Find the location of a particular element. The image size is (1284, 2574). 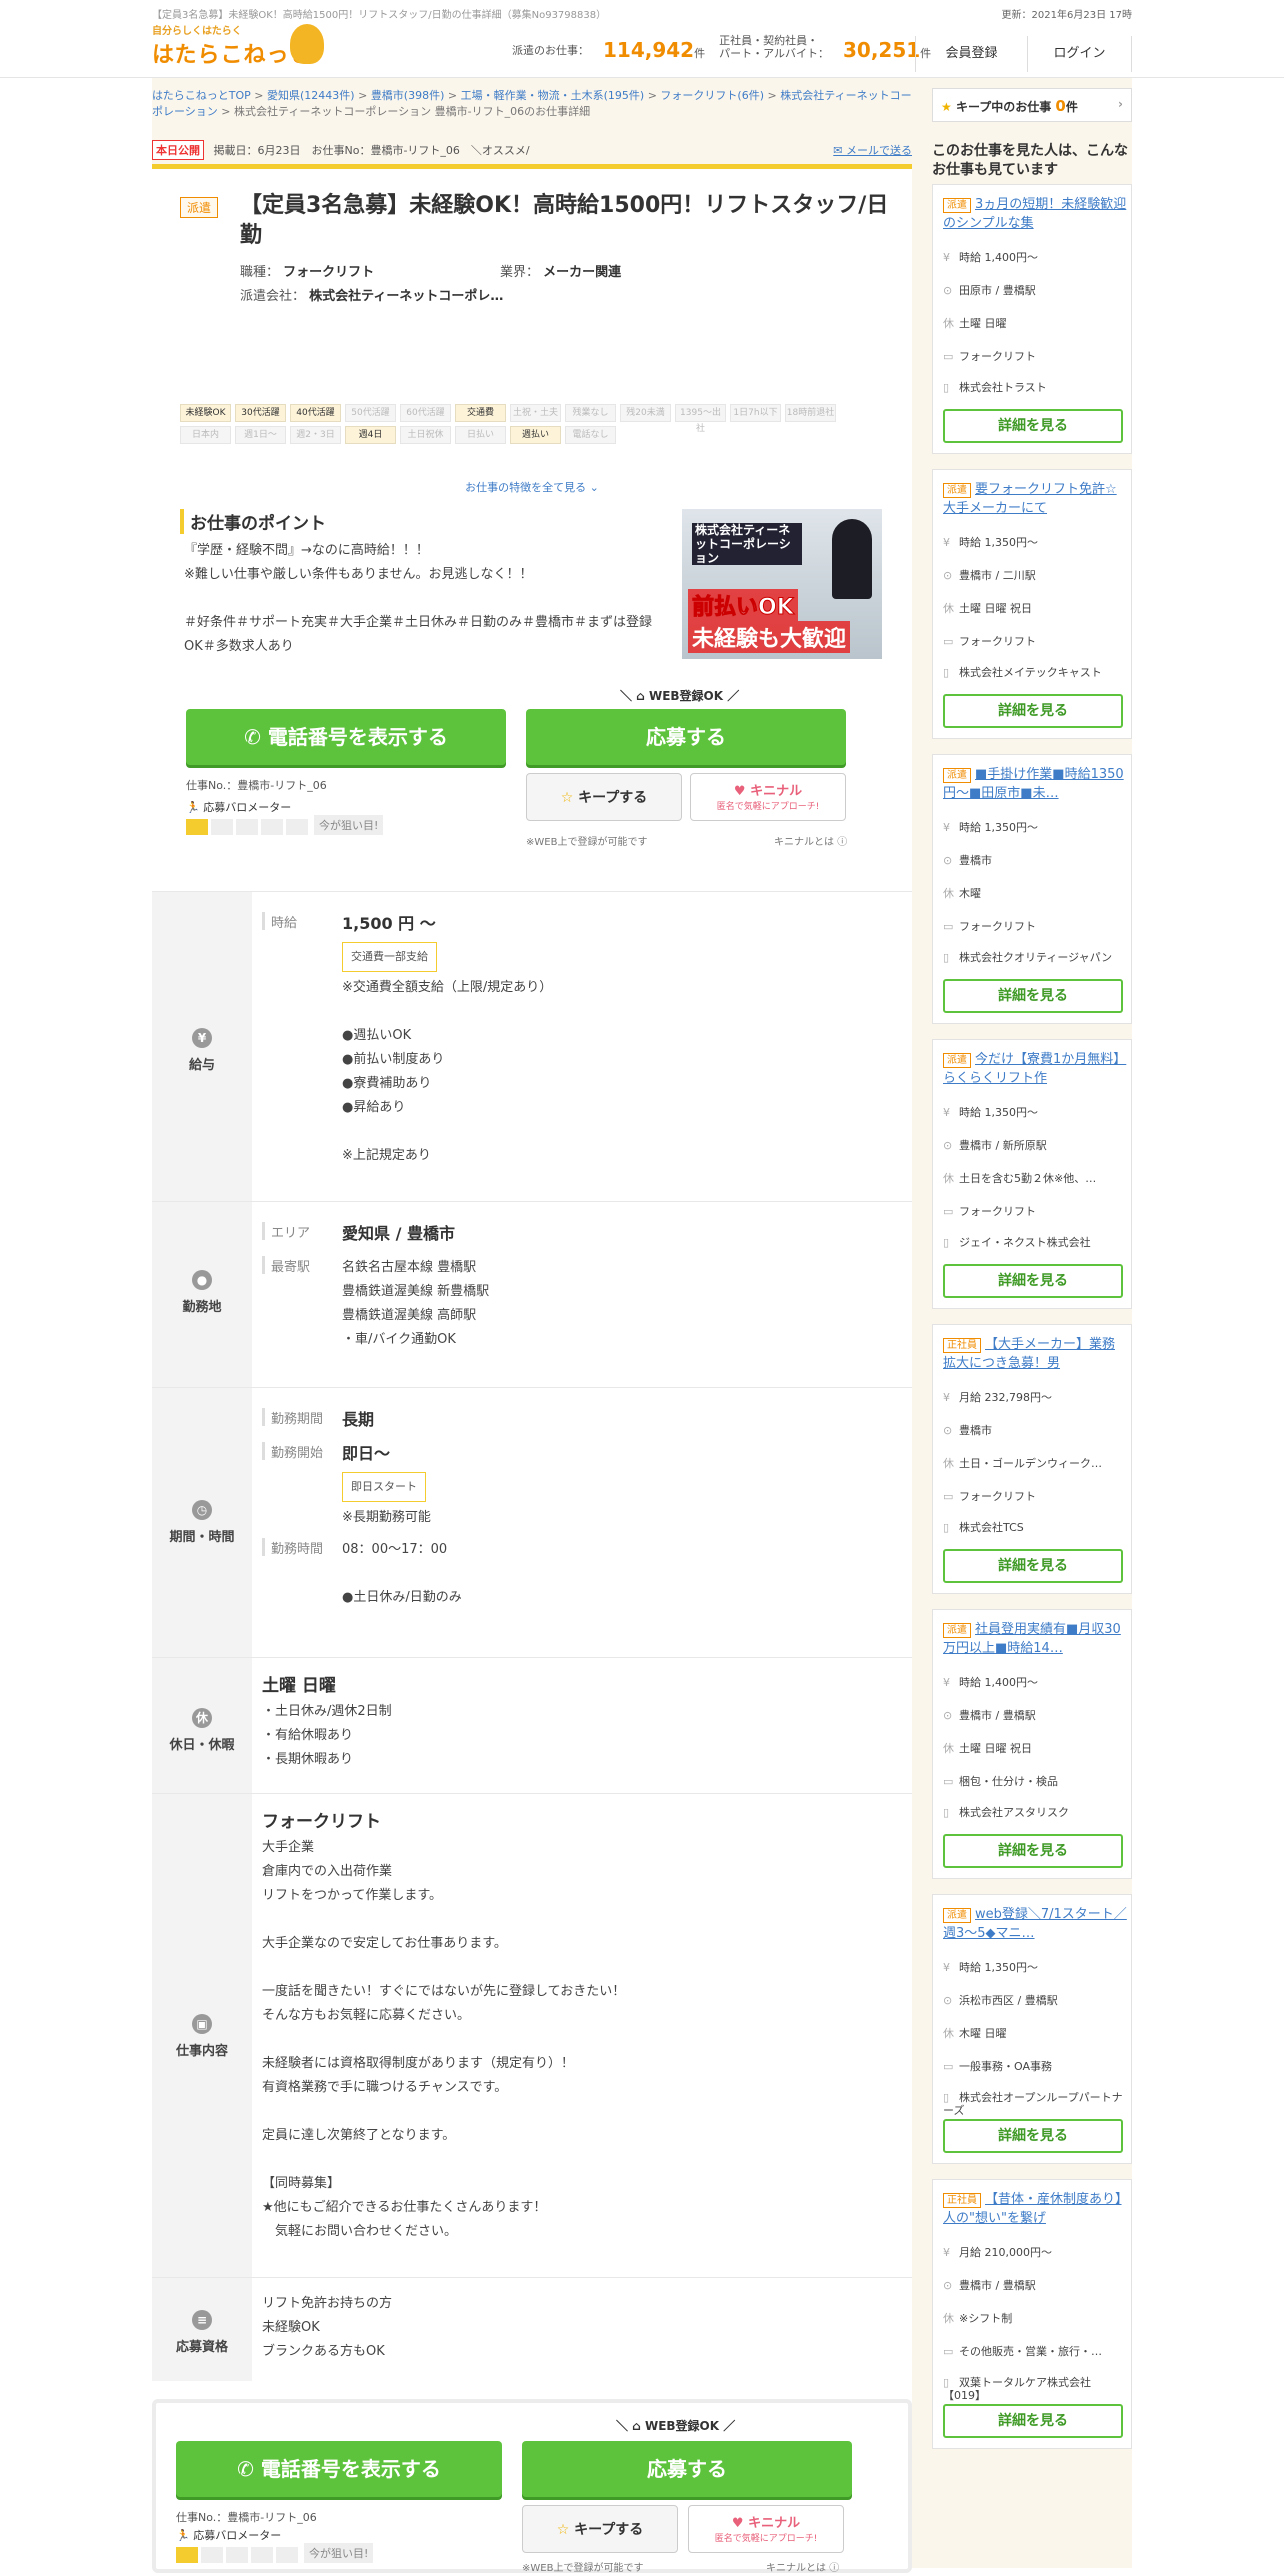

job-number-bottom: 仕事No.：豊橋市-リフト_06 is located at coordinates (246, 2517).